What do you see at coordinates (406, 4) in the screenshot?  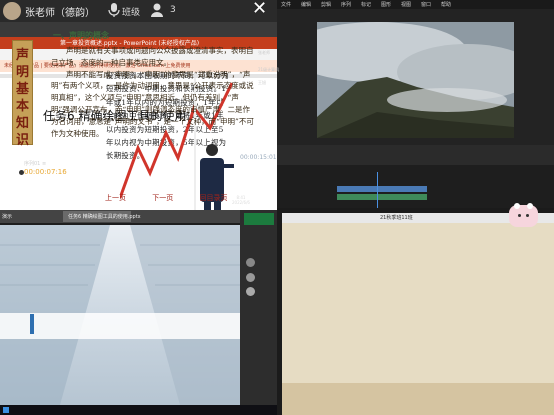 I see `menu-item-view: 视图` at bounding box center [406, 4].